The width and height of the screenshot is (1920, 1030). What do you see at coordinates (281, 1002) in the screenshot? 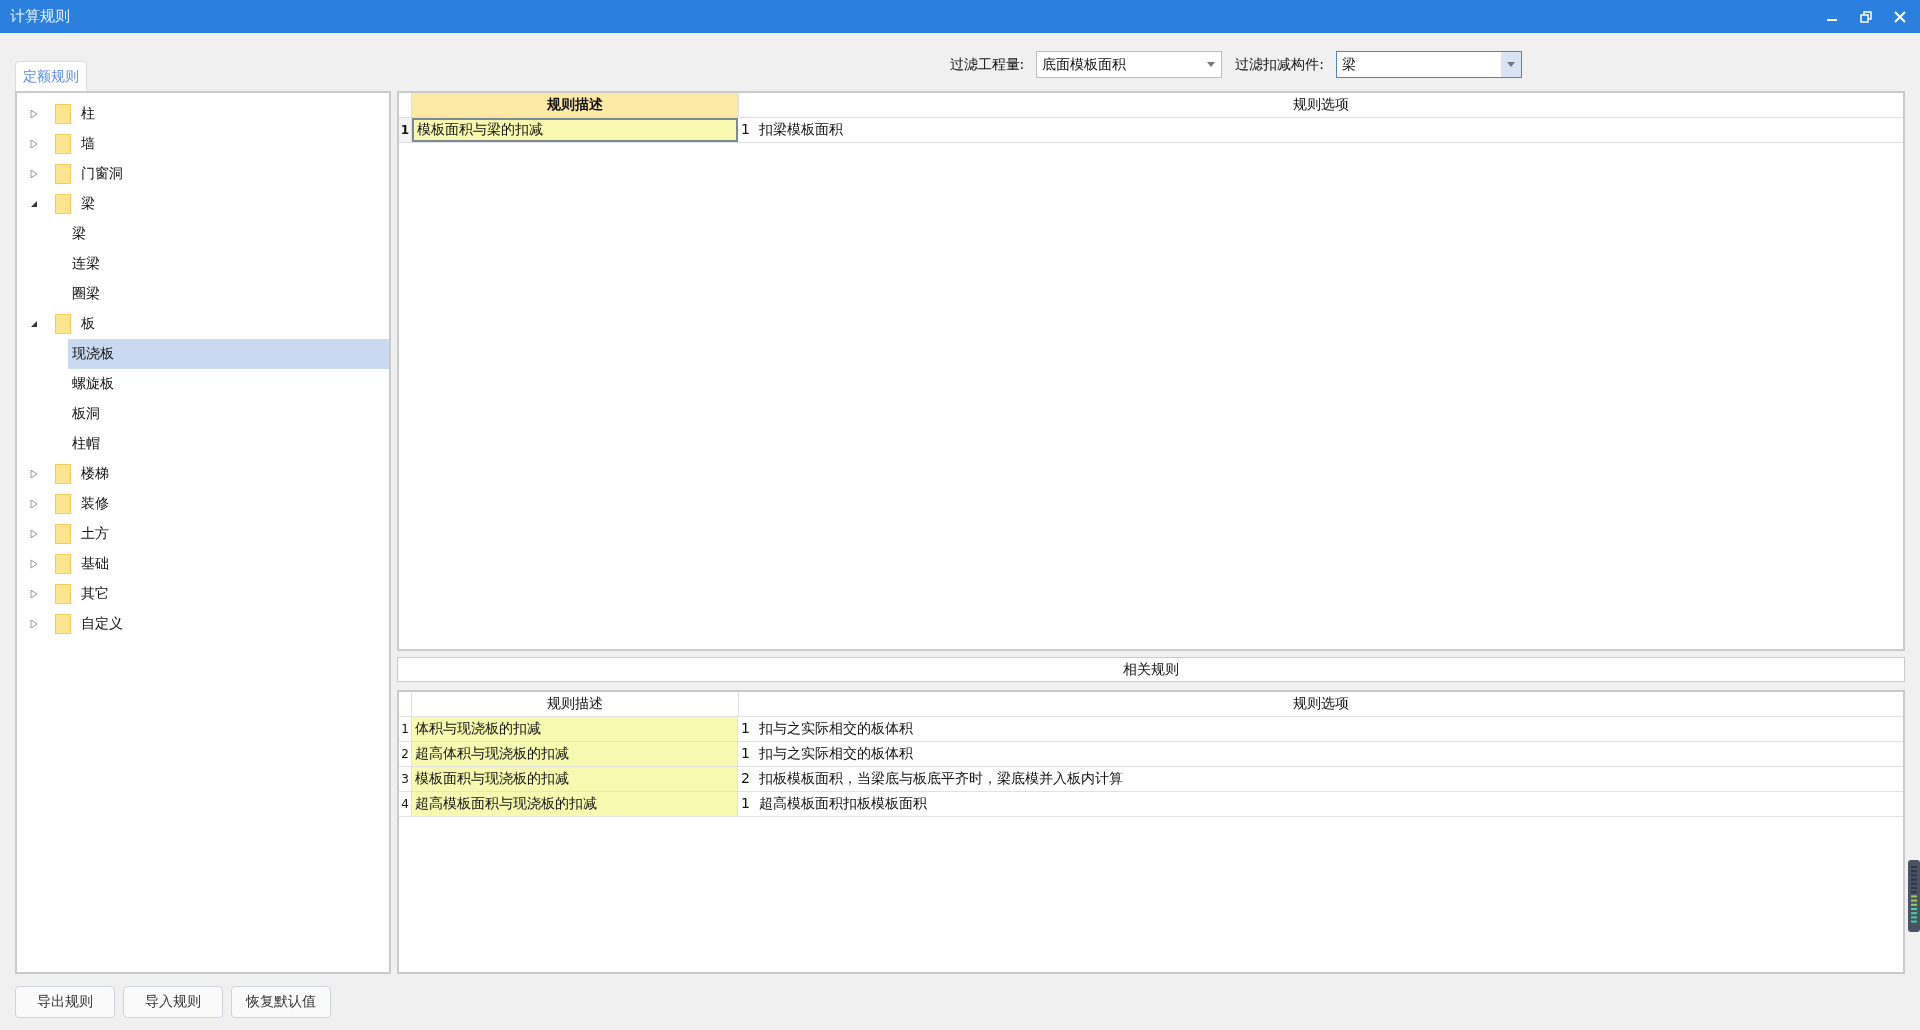
I see `action-button: 恢复默认值` at bounding box center [281, 1002].